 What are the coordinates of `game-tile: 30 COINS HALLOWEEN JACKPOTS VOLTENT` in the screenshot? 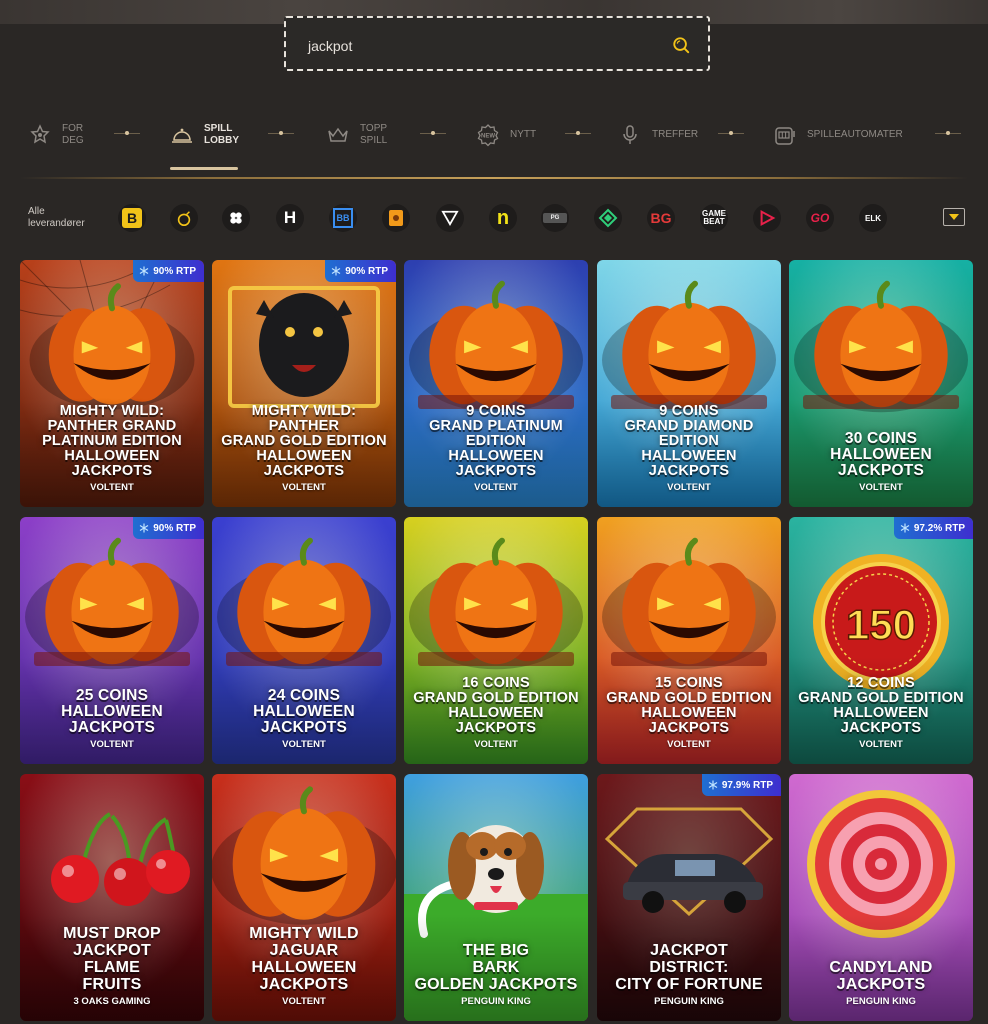 It's located at (881, 383).